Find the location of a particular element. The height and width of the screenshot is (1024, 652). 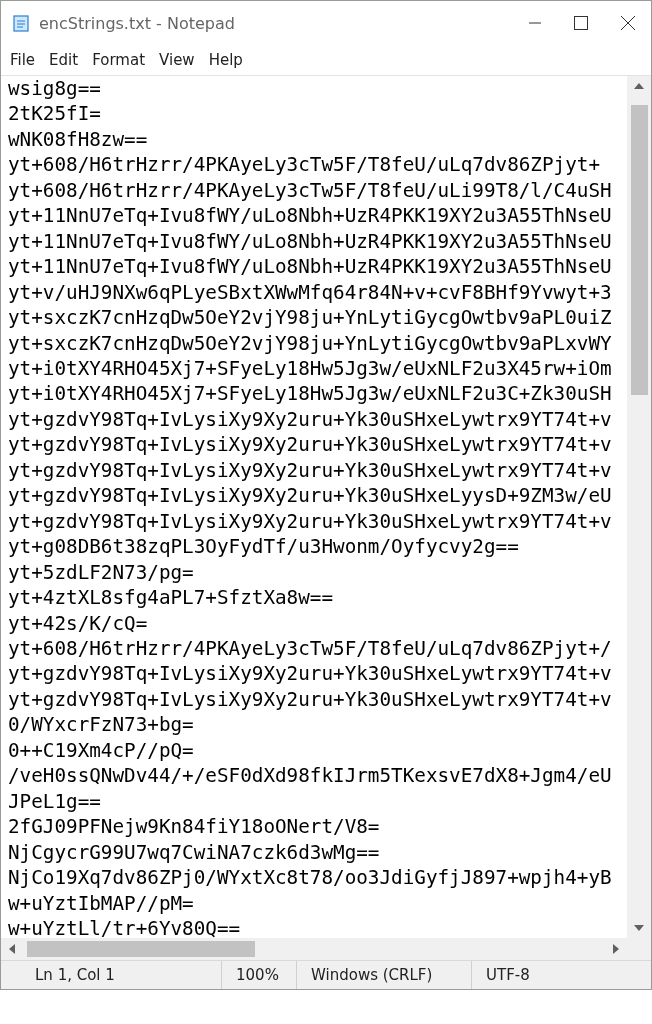

text-line: JPeL1g== is located at coordinates (55, 801).